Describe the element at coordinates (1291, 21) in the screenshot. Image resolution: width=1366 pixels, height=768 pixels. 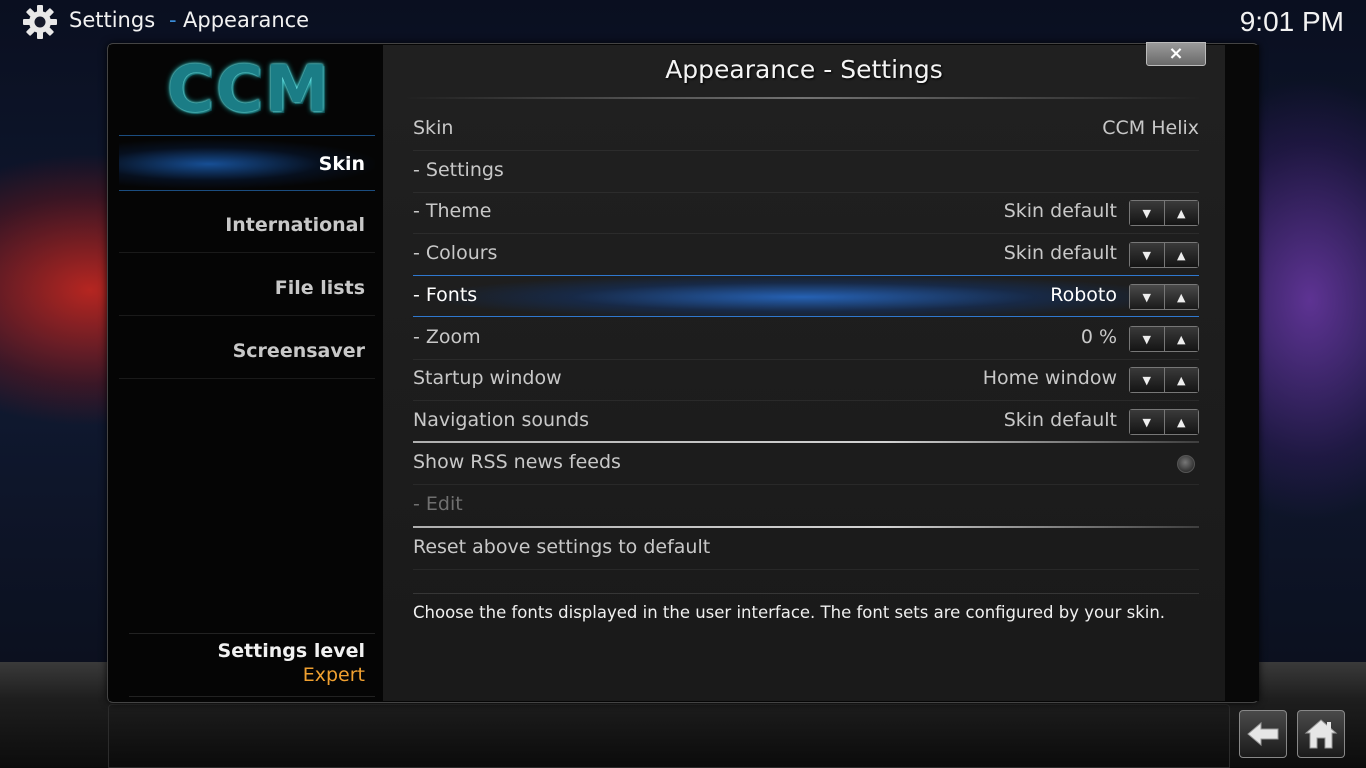
I see `clock: 9:01 PM` at that location.